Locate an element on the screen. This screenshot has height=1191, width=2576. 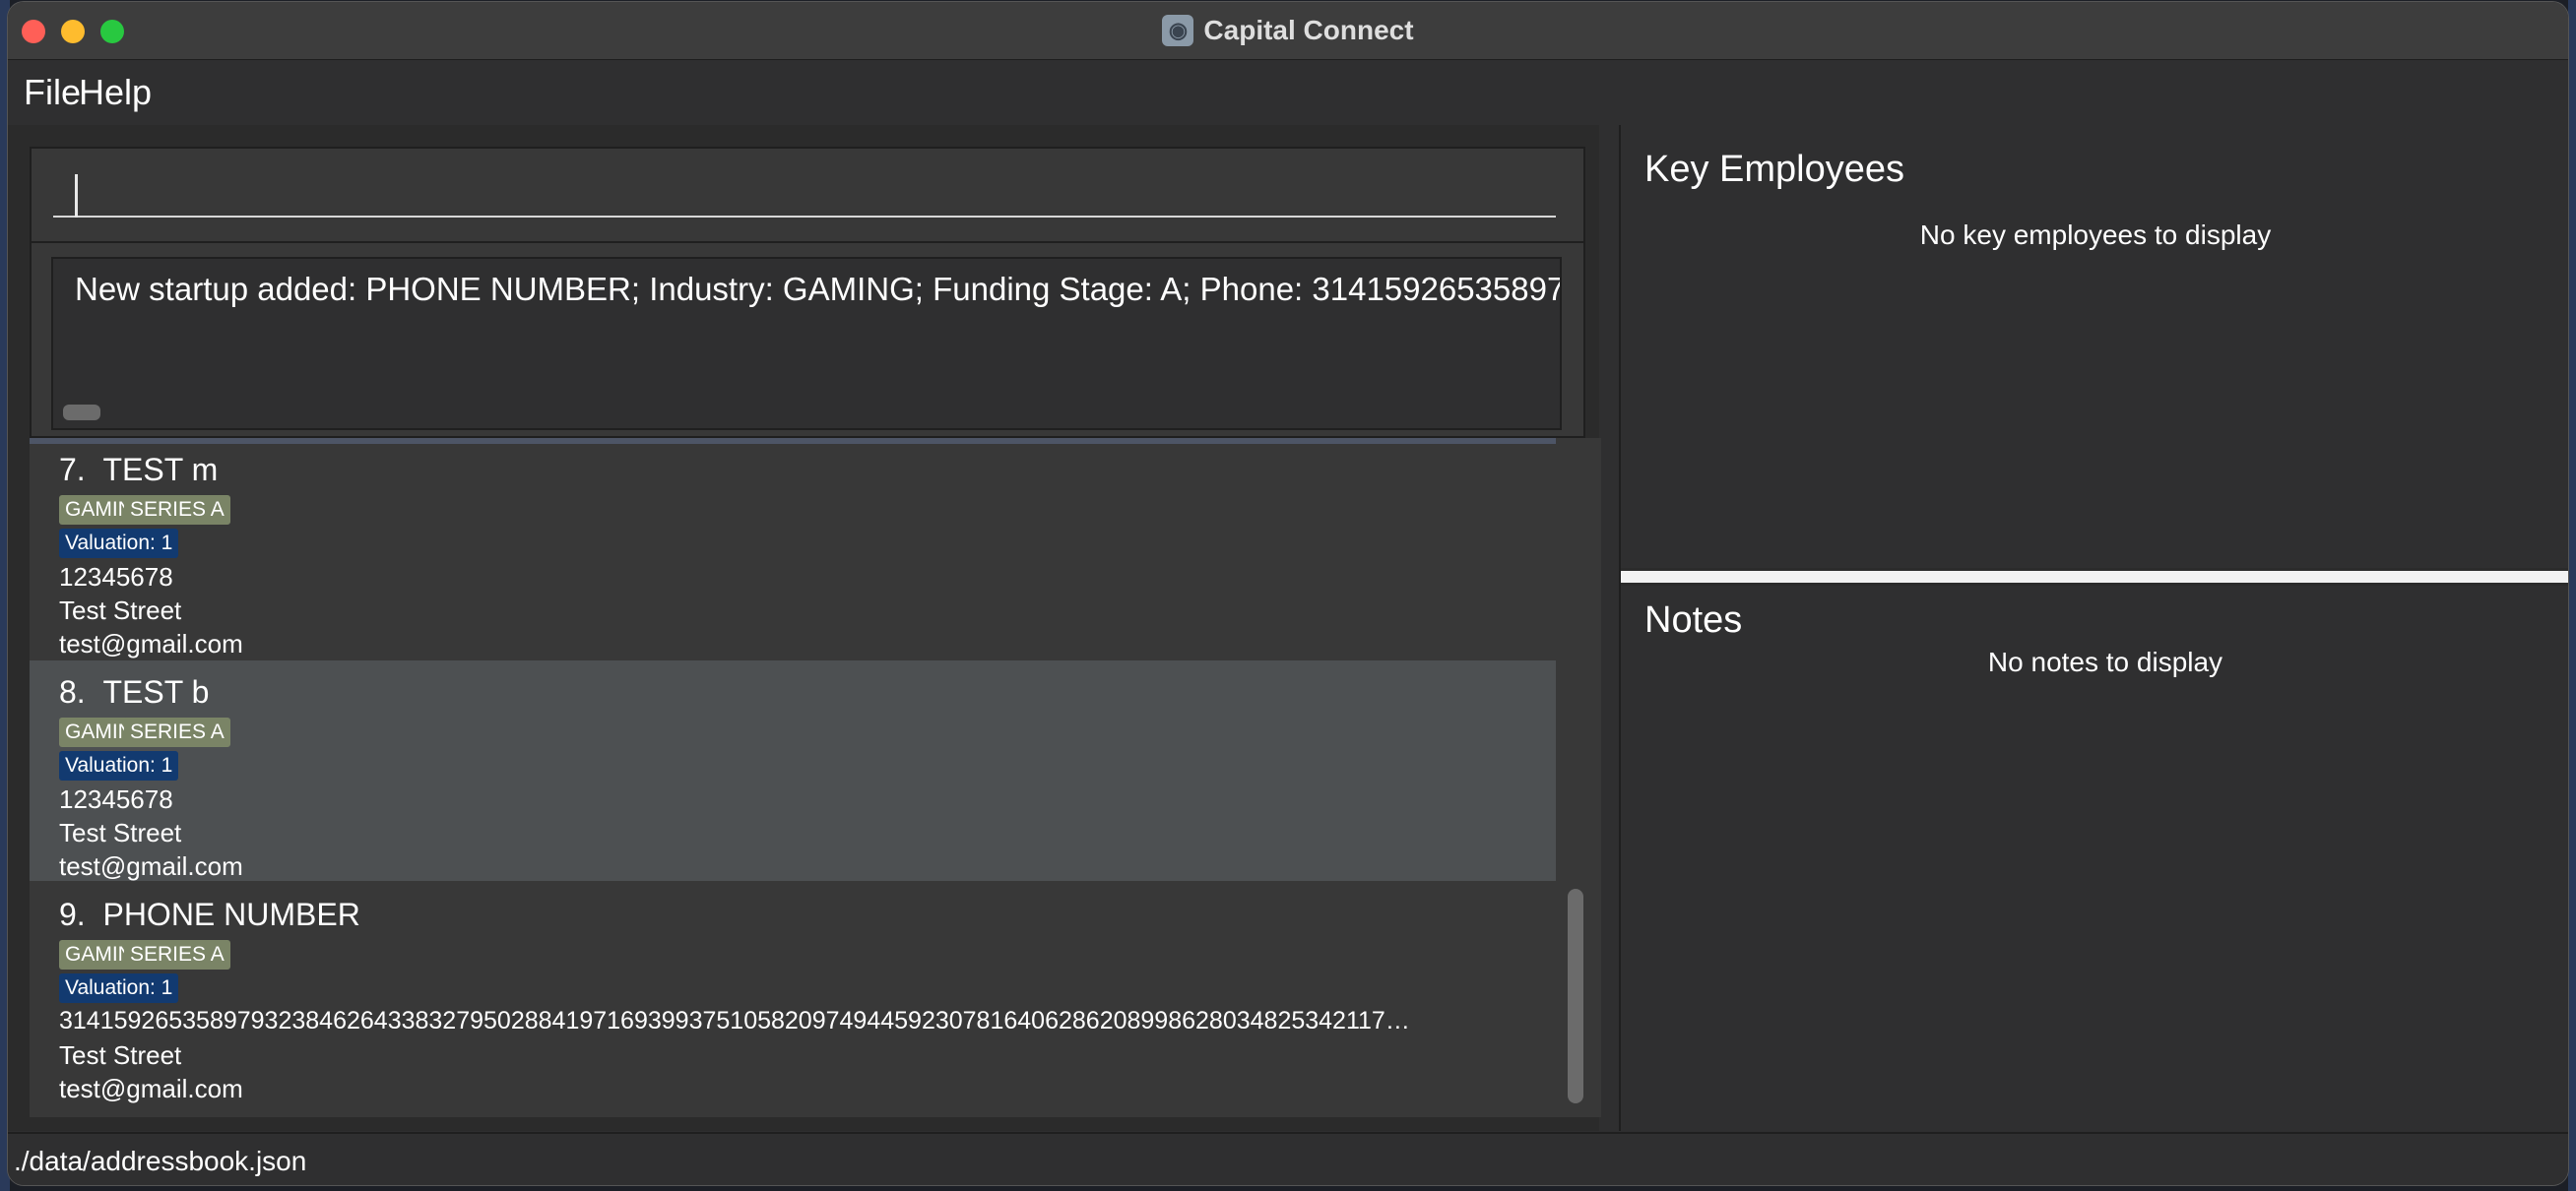
status-bar: ./data/addressbook.json is located at coordinates (1288, 1158).